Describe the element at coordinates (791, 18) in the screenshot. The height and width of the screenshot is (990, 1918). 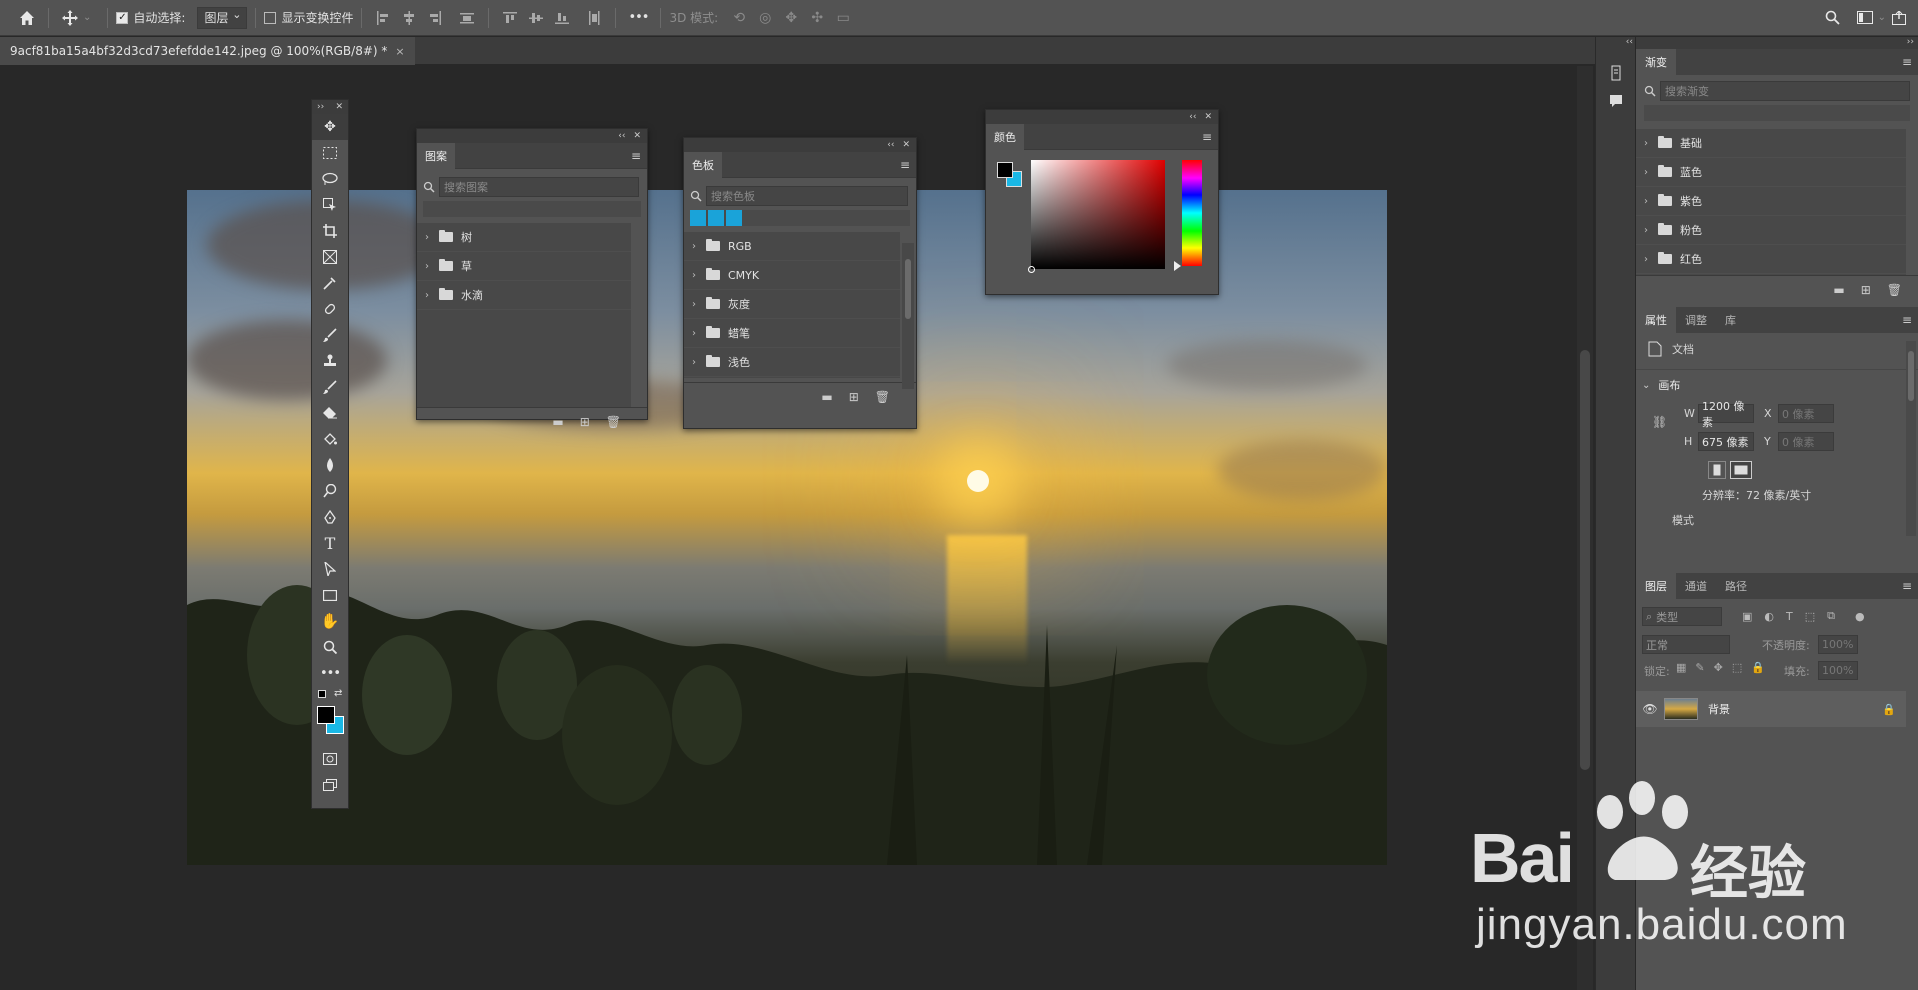
I see `3d-pan-icon: ✥` at that location.